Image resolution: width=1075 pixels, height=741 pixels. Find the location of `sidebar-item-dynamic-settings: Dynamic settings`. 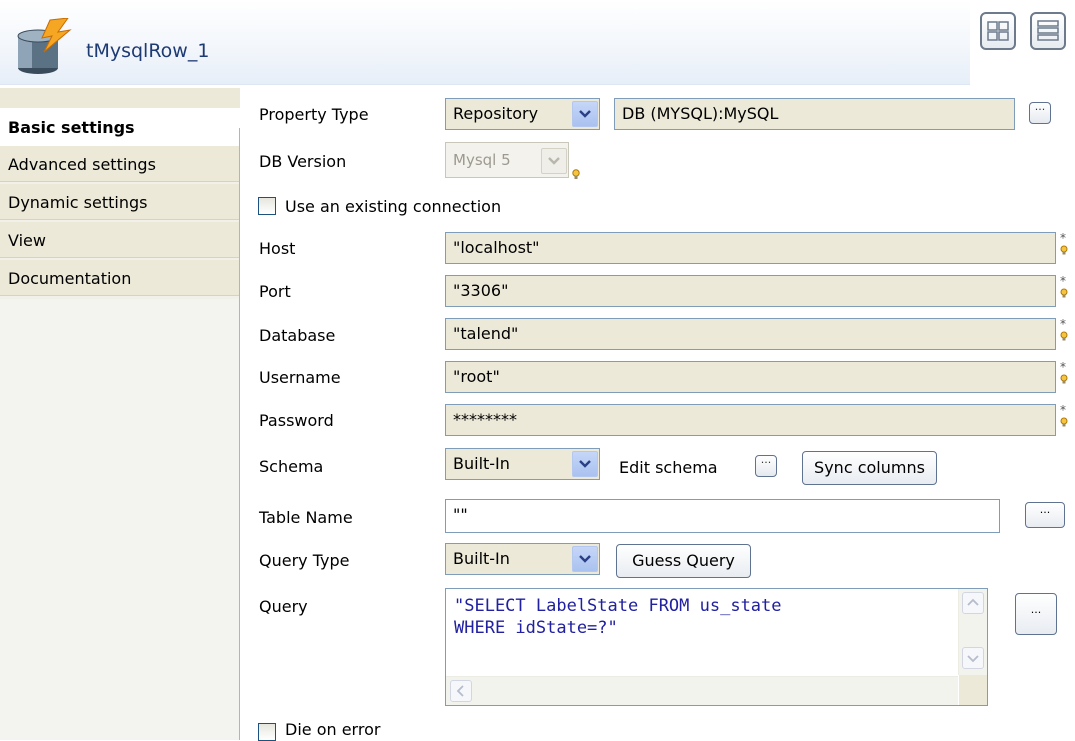

sidebar-item-dynamic-settings: Dynamic settings is located at coordinates (120, 202).